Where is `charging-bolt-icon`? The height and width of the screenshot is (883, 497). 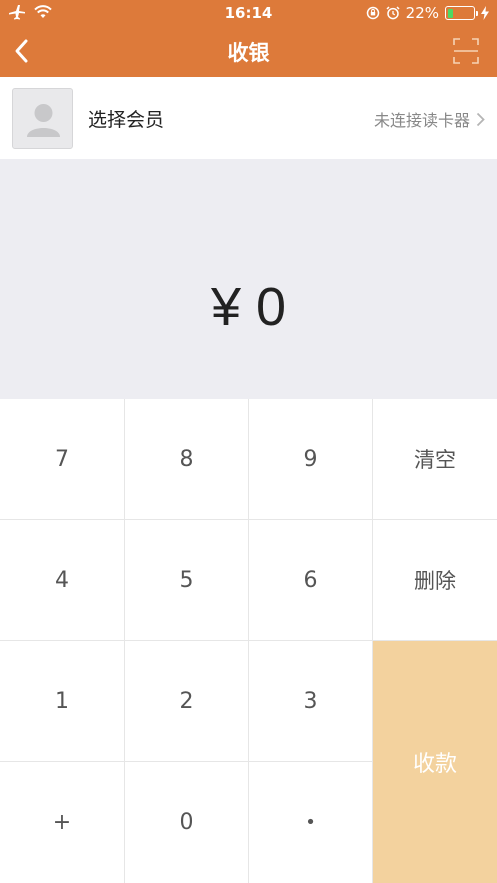
charging-bolt-icon is located at coordinates (485, 13).